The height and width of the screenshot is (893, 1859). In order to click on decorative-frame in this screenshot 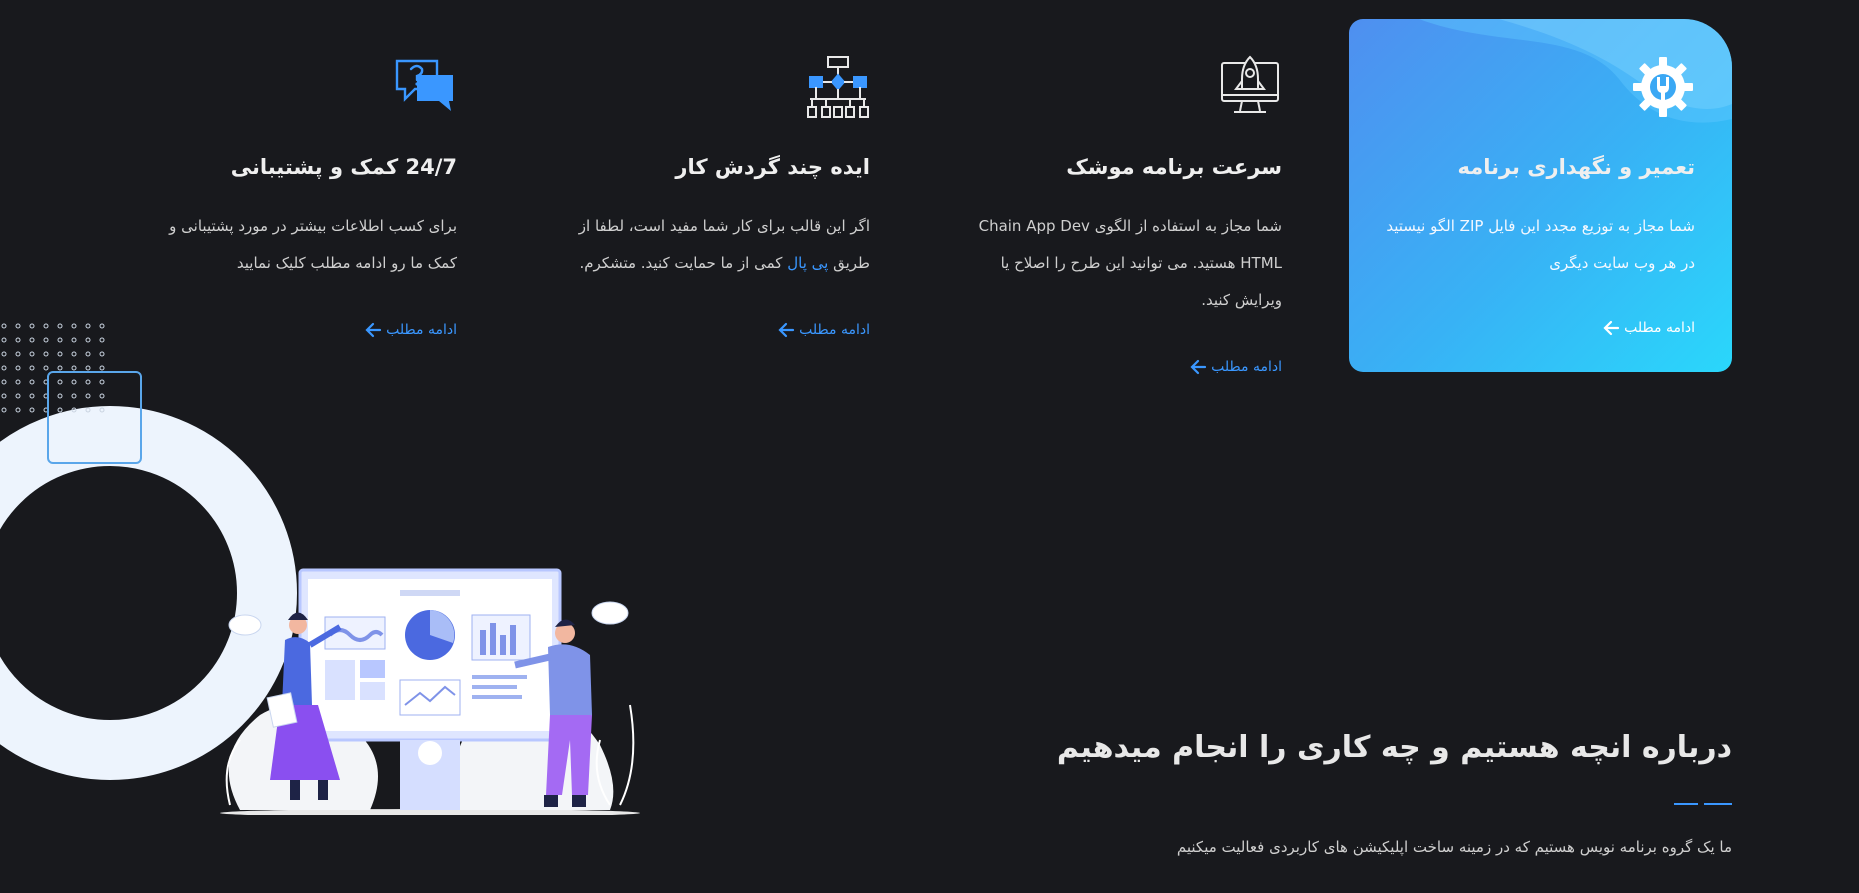, I will do `click(94, 417)`.